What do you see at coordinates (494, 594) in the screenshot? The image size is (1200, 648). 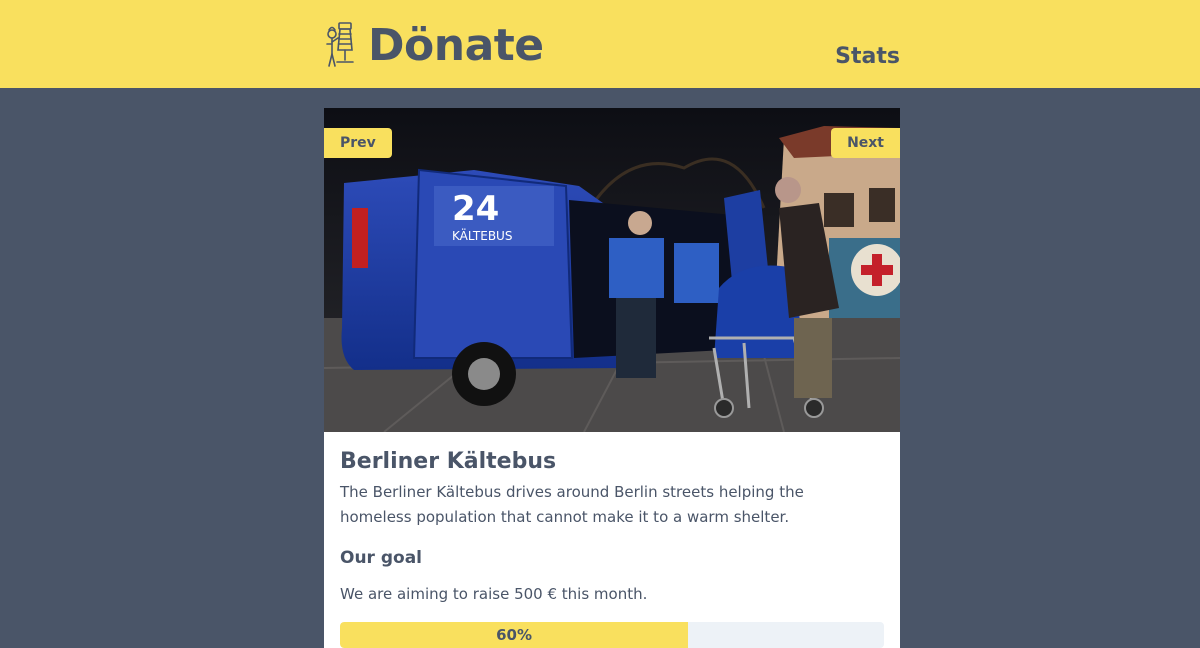 I see `goal-text: We are aiming to raise 500 € this month.` at bounding box center [494, 594].